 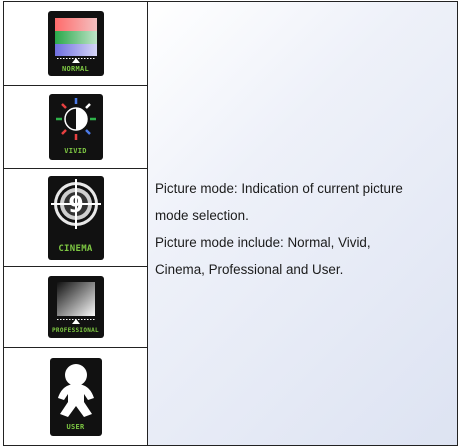 I want to click on mode-label-professional: PROFESSIONAL, so click(x=75, y=330).